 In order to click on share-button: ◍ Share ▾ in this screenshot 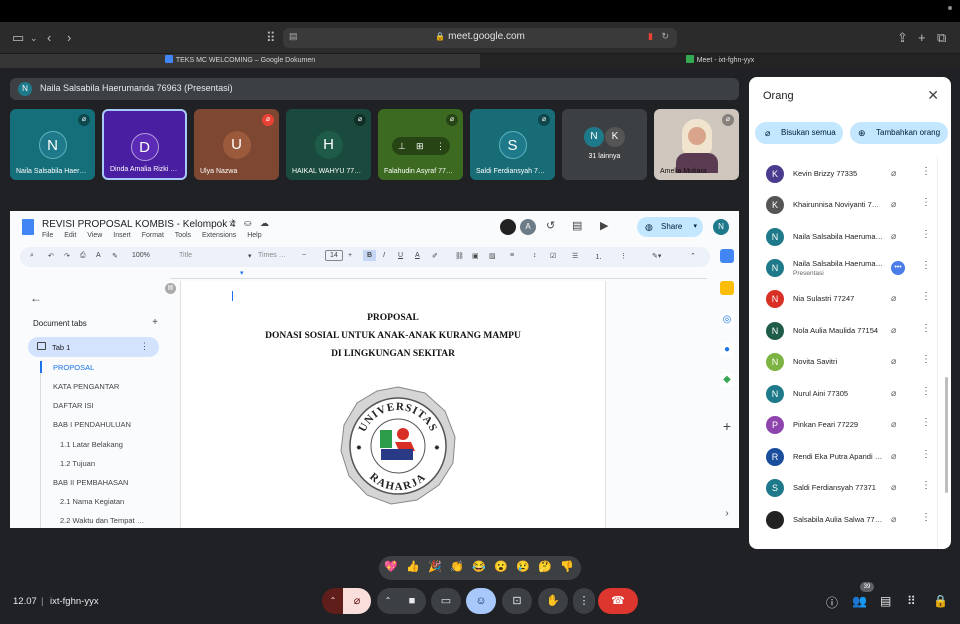, I will do `click(670, 227)`.